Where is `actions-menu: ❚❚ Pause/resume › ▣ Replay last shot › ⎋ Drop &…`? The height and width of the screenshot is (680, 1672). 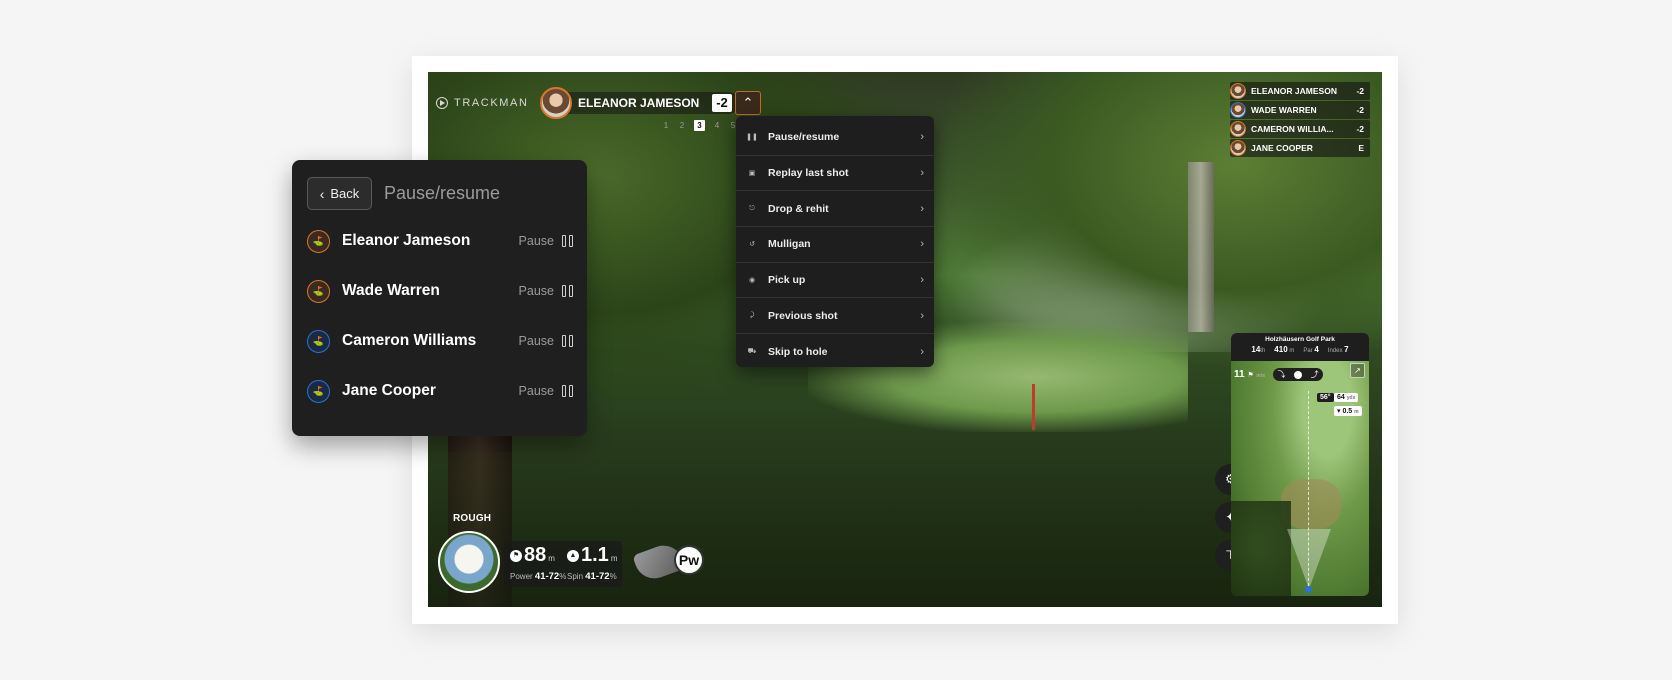 actions-menu: ❚❚ Pause/resume › ▣ Replay last shot › ⎋ Drop &… is located at coordinates (835, 241).